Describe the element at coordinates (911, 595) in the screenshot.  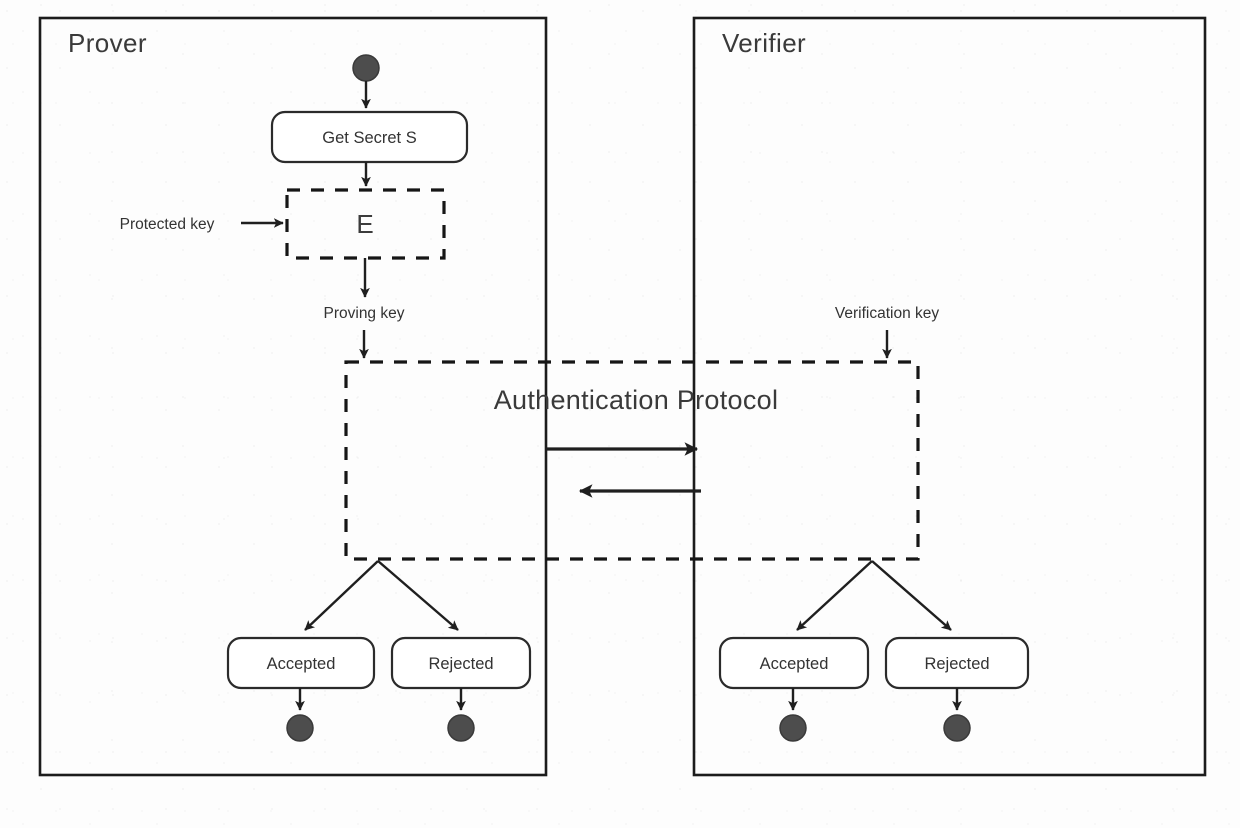
I see `edge-protocol-to-verifier-rejected` at that location.